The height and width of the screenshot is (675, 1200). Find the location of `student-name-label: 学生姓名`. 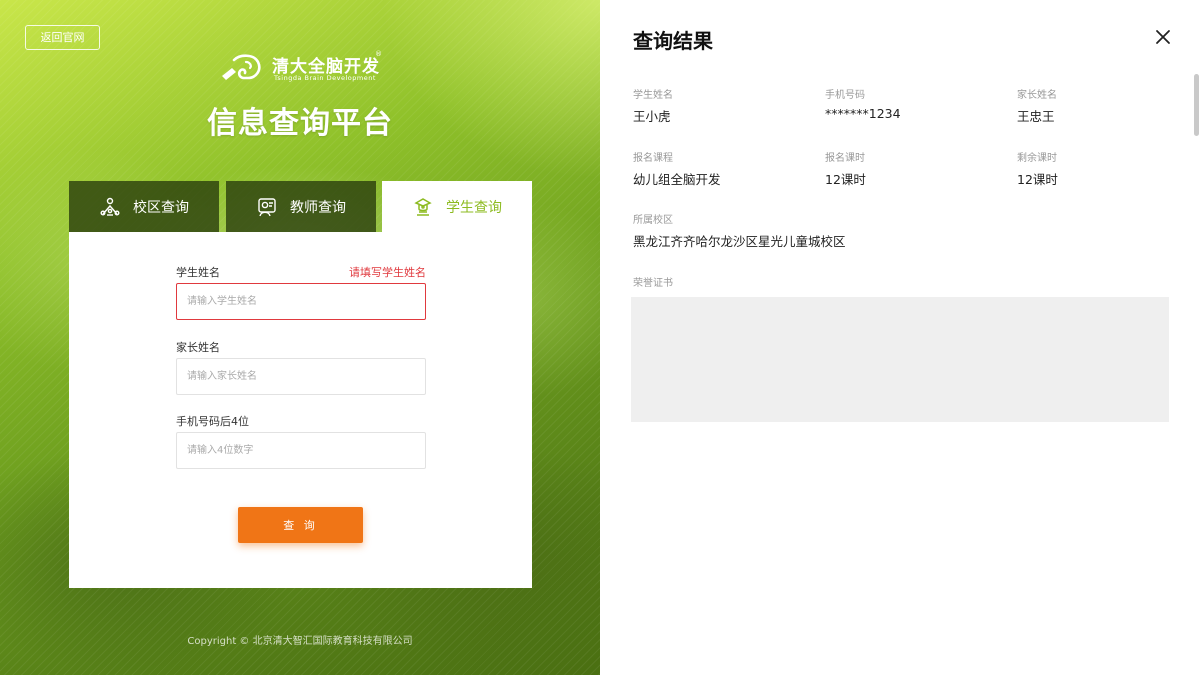

student-name-label: 学生姓名 is located at coordinates (198, 272).